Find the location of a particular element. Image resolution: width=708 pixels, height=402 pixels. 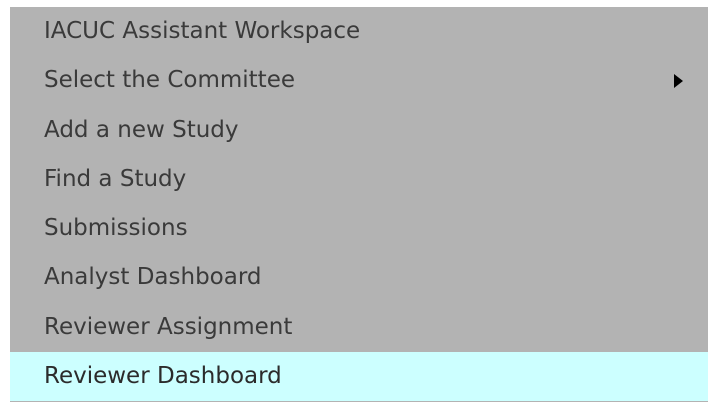

menu-item-submissions: Submissions is located at coordinates (359, 228).